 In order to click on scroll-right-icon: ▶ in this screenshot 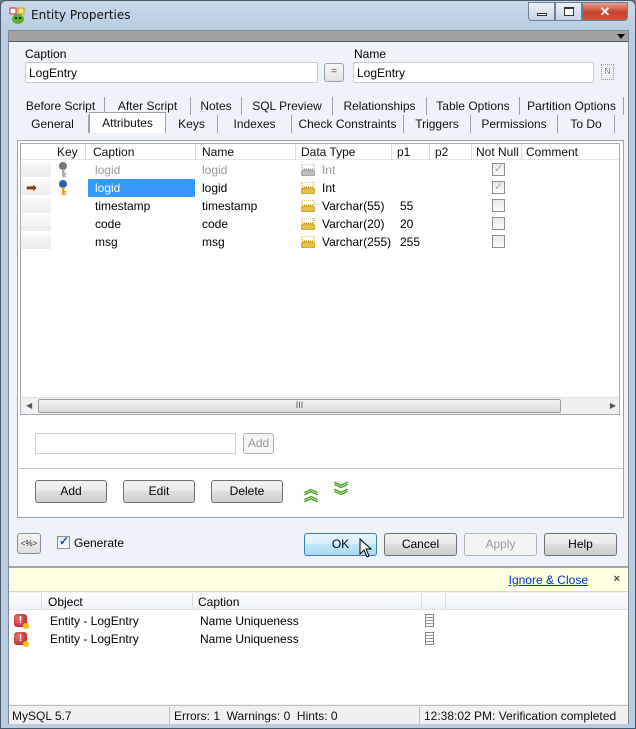, I will do `click(613, 405)`.